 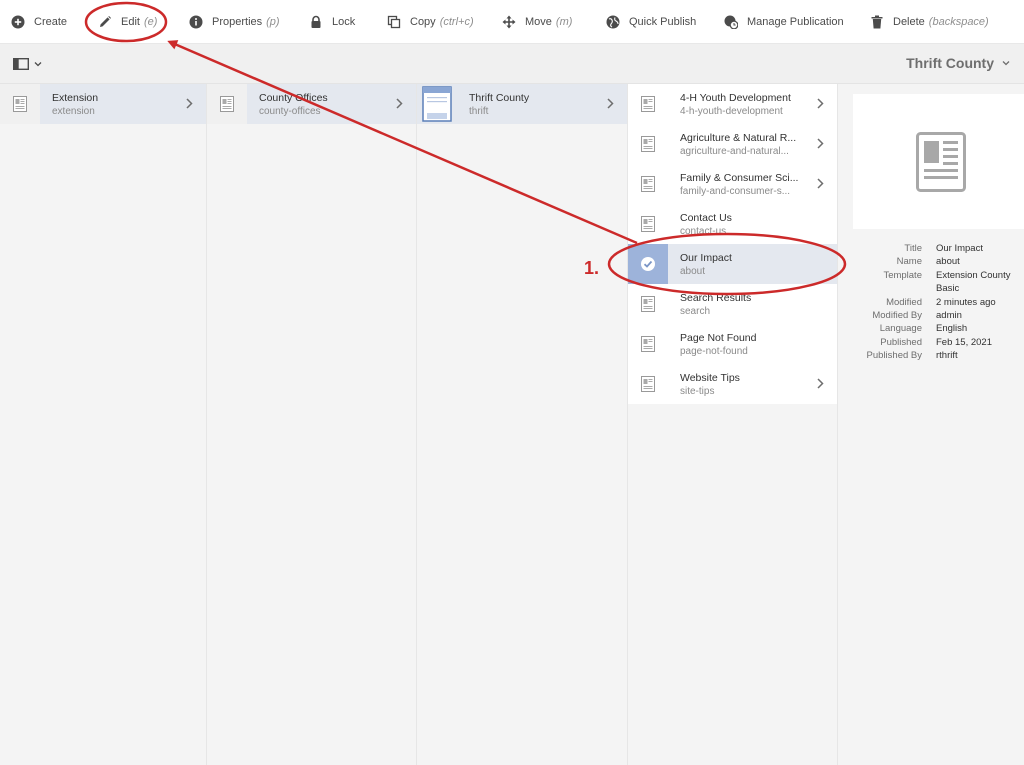 I want to click on meta-label: Language, so click(x=900, y=329).